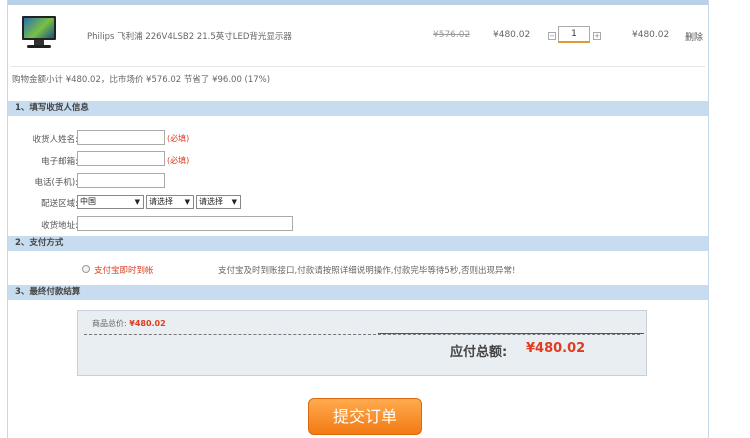 The image size is (750, 438). I want to click on product-thumbnail, so click(39, 32).